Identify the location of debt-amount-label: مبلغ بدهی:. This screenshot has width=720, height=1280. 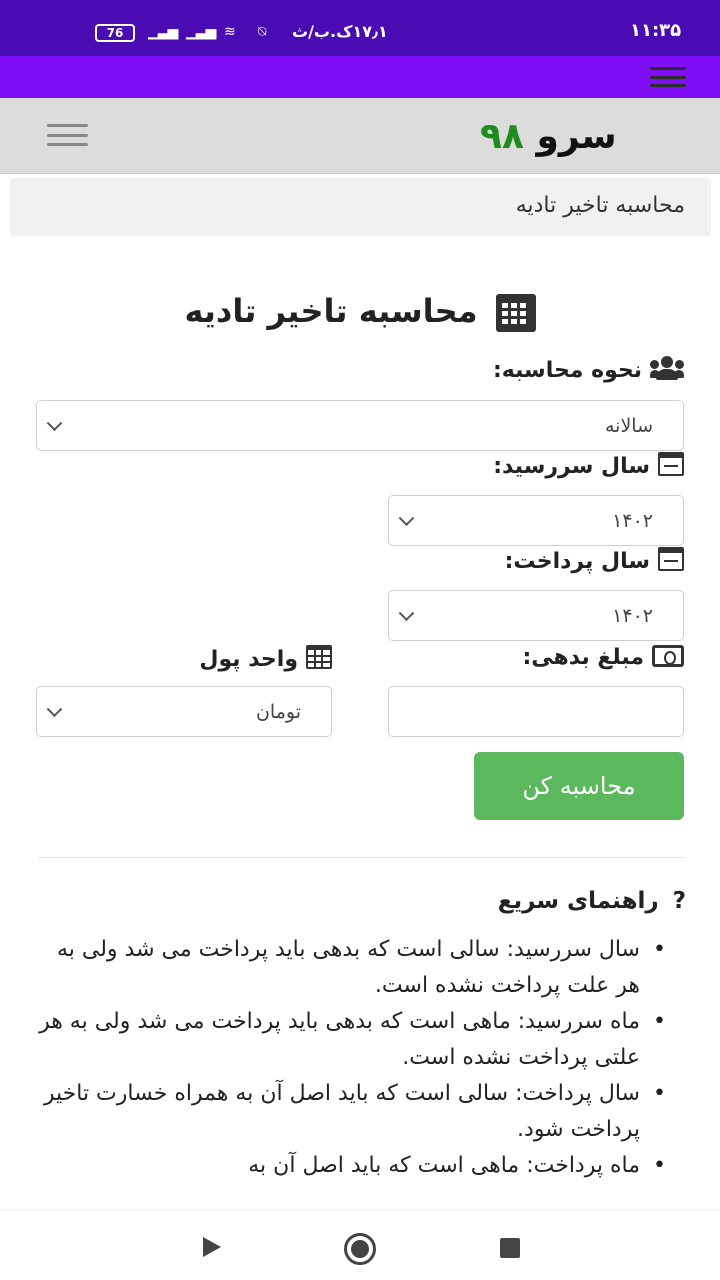
(603, 657).